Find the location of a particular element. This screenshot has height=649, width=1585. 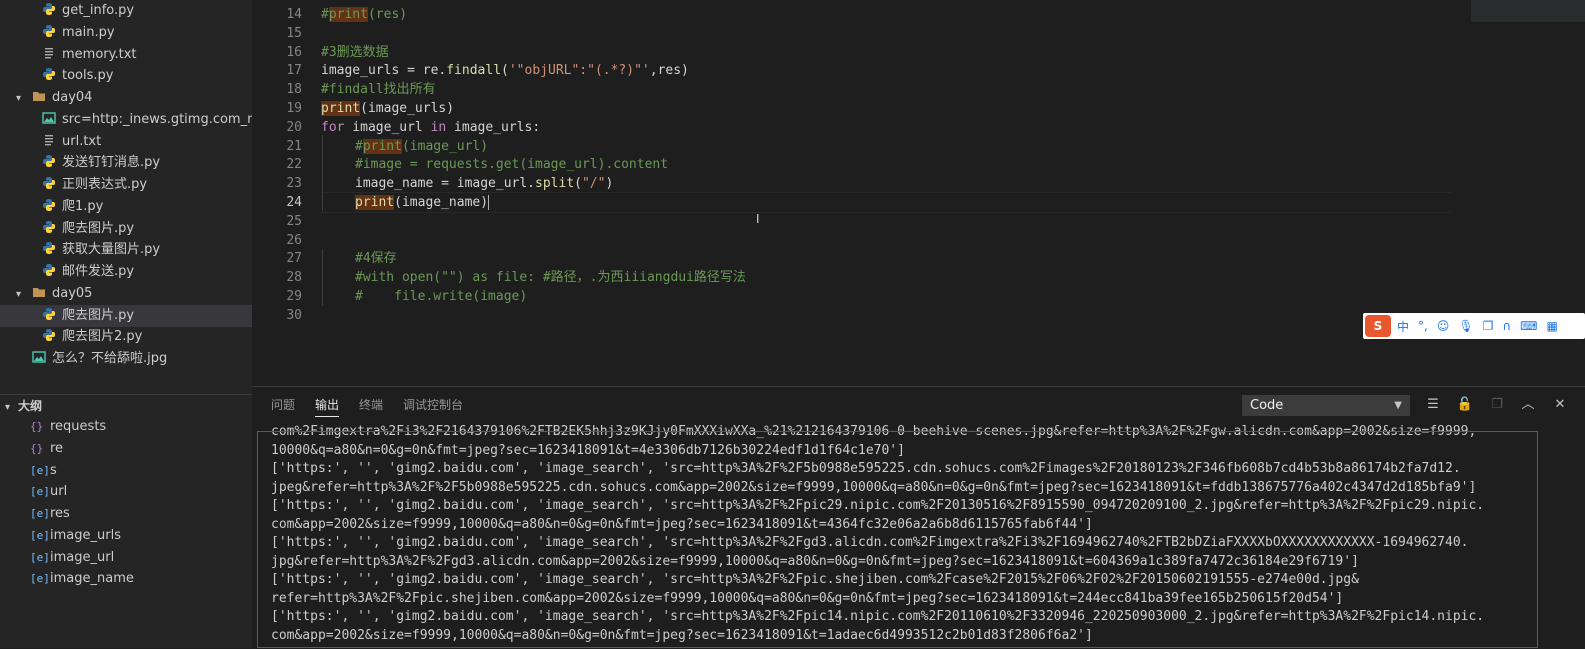

clear-output-icon: ☰ is located at coordinates (1433, 405).